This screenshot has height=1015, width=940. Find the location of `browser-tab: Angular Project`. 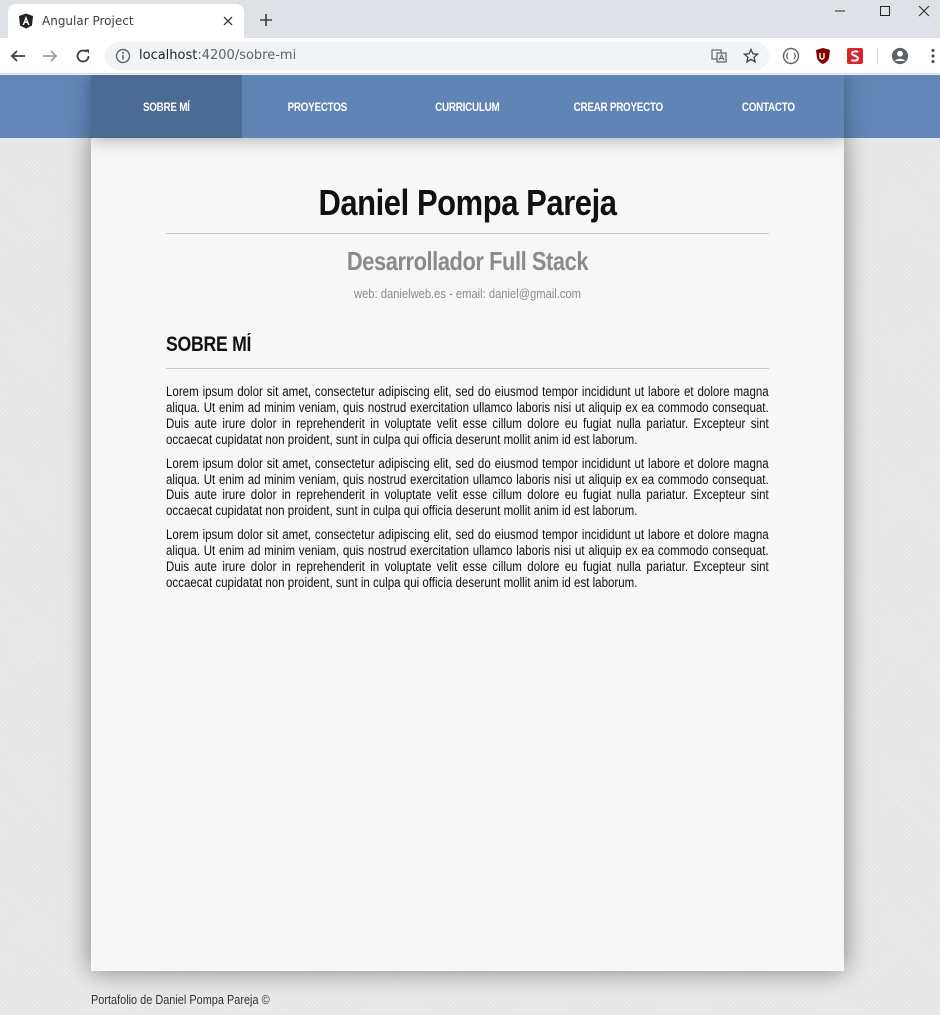

browser-tab: Angular Project is located at coordinates (126, 21).